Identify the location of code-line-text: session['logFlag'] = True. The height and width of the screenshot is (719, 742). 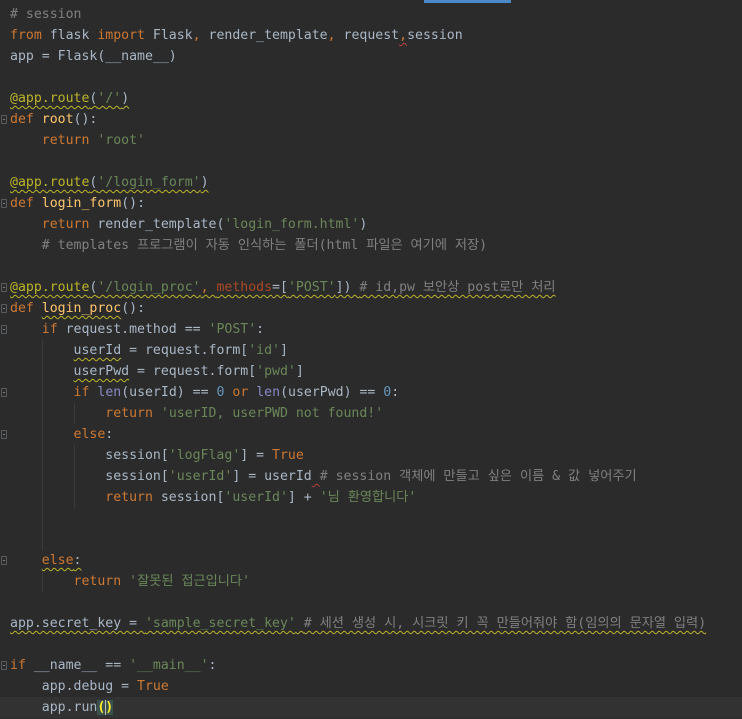
(157, 455).